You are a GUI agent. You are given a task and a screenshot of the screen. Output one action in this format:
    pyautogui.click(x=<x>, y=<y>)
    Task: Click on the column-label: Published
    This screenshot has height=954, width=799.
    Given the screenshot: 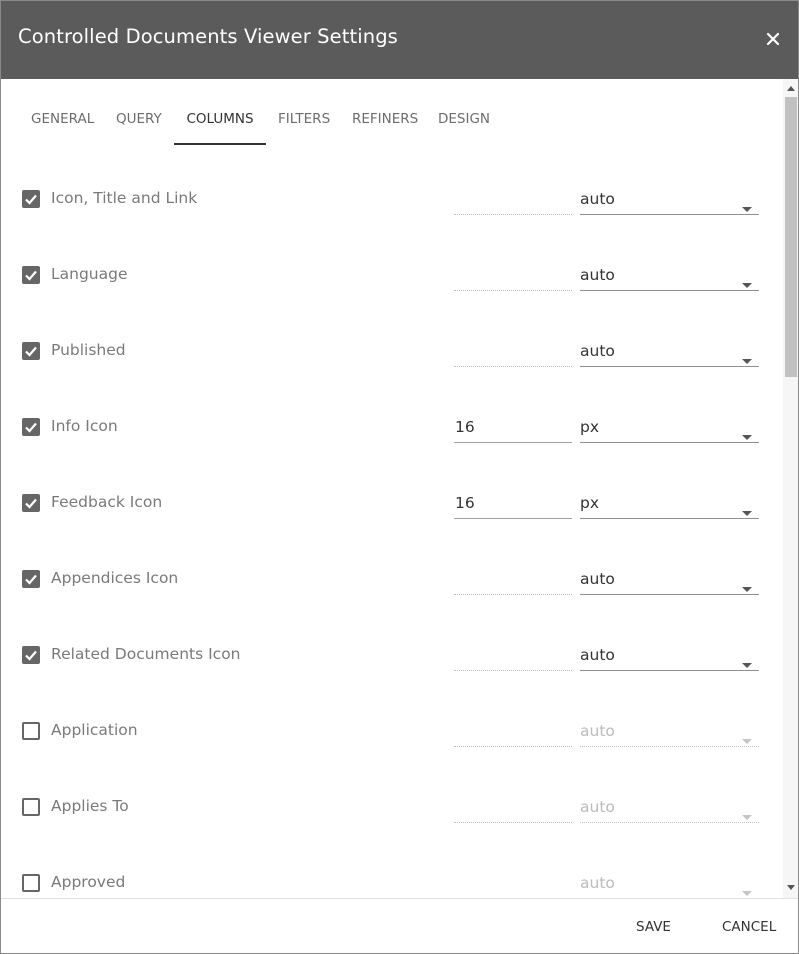 What is the action you would take?
    pyautogui.click(x=88, y=350)
    